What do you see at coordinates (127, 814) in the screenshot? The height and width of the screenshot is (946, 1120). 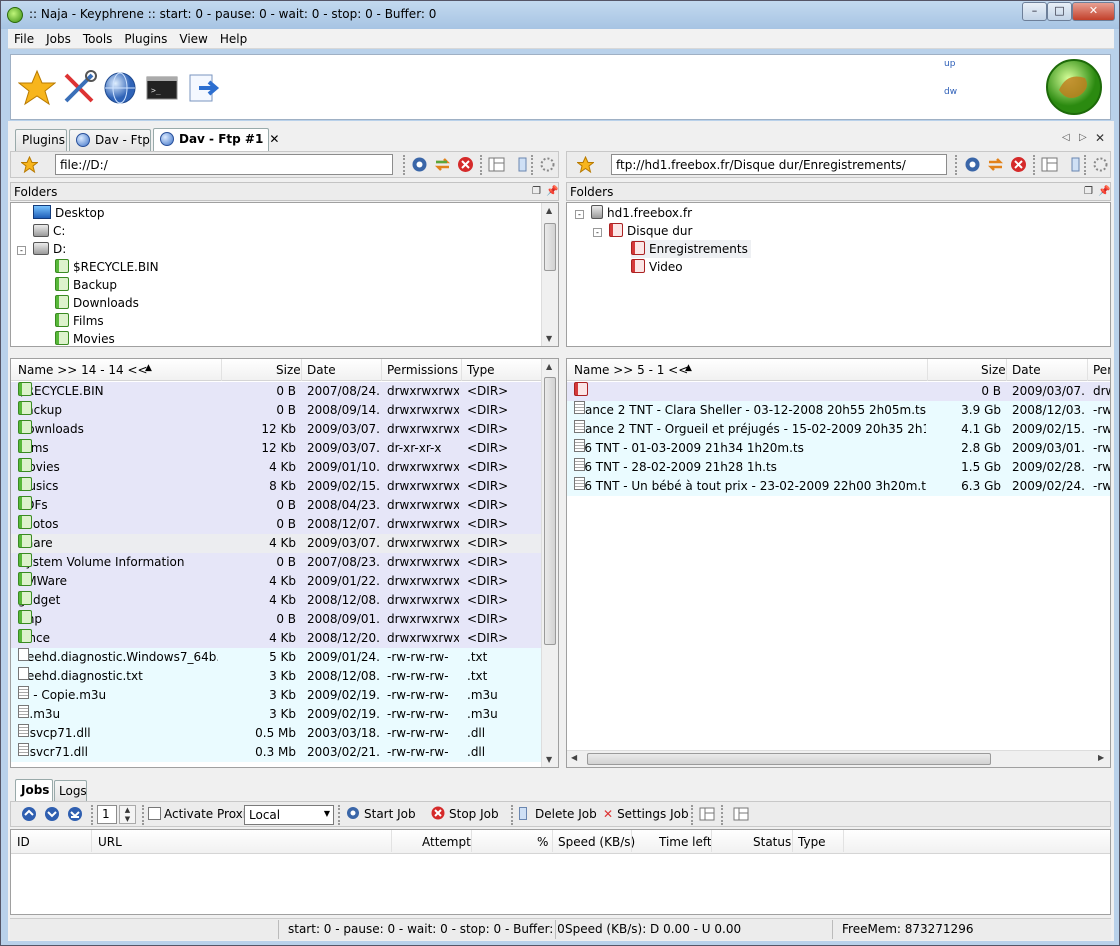 I see `spinner-arrows-icon: ▲ ▼` at bounding box center [127, 814].